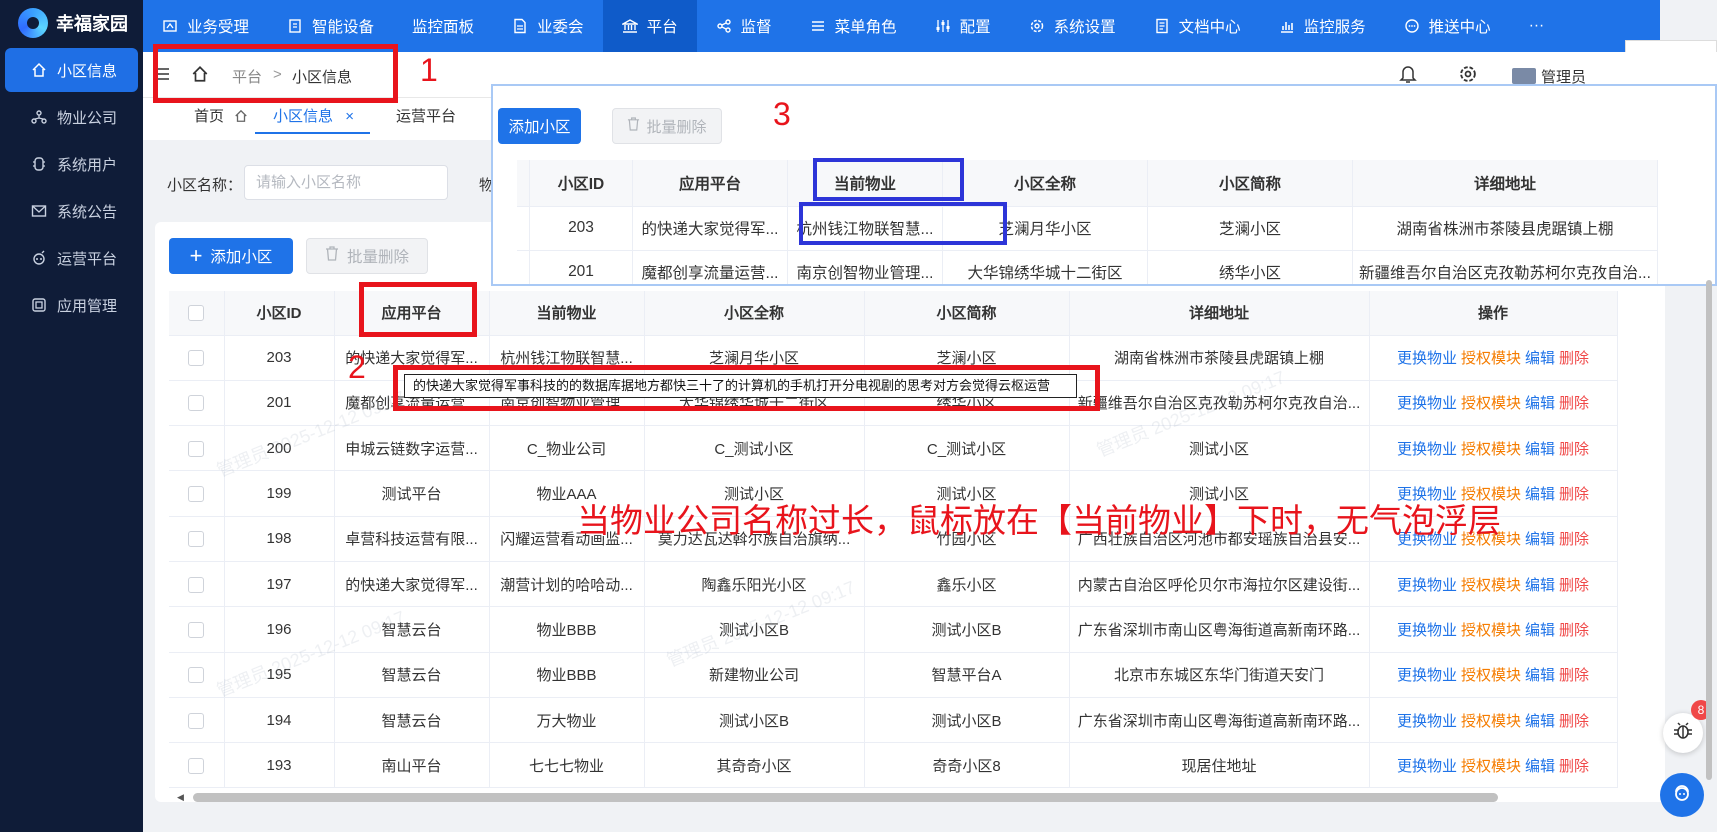 This screenshot has height=832, width=1717. Describe the element at coordinates (1072, 26) in the screenshot. I see `nav-item-system-settings: 系统设置` at that location.